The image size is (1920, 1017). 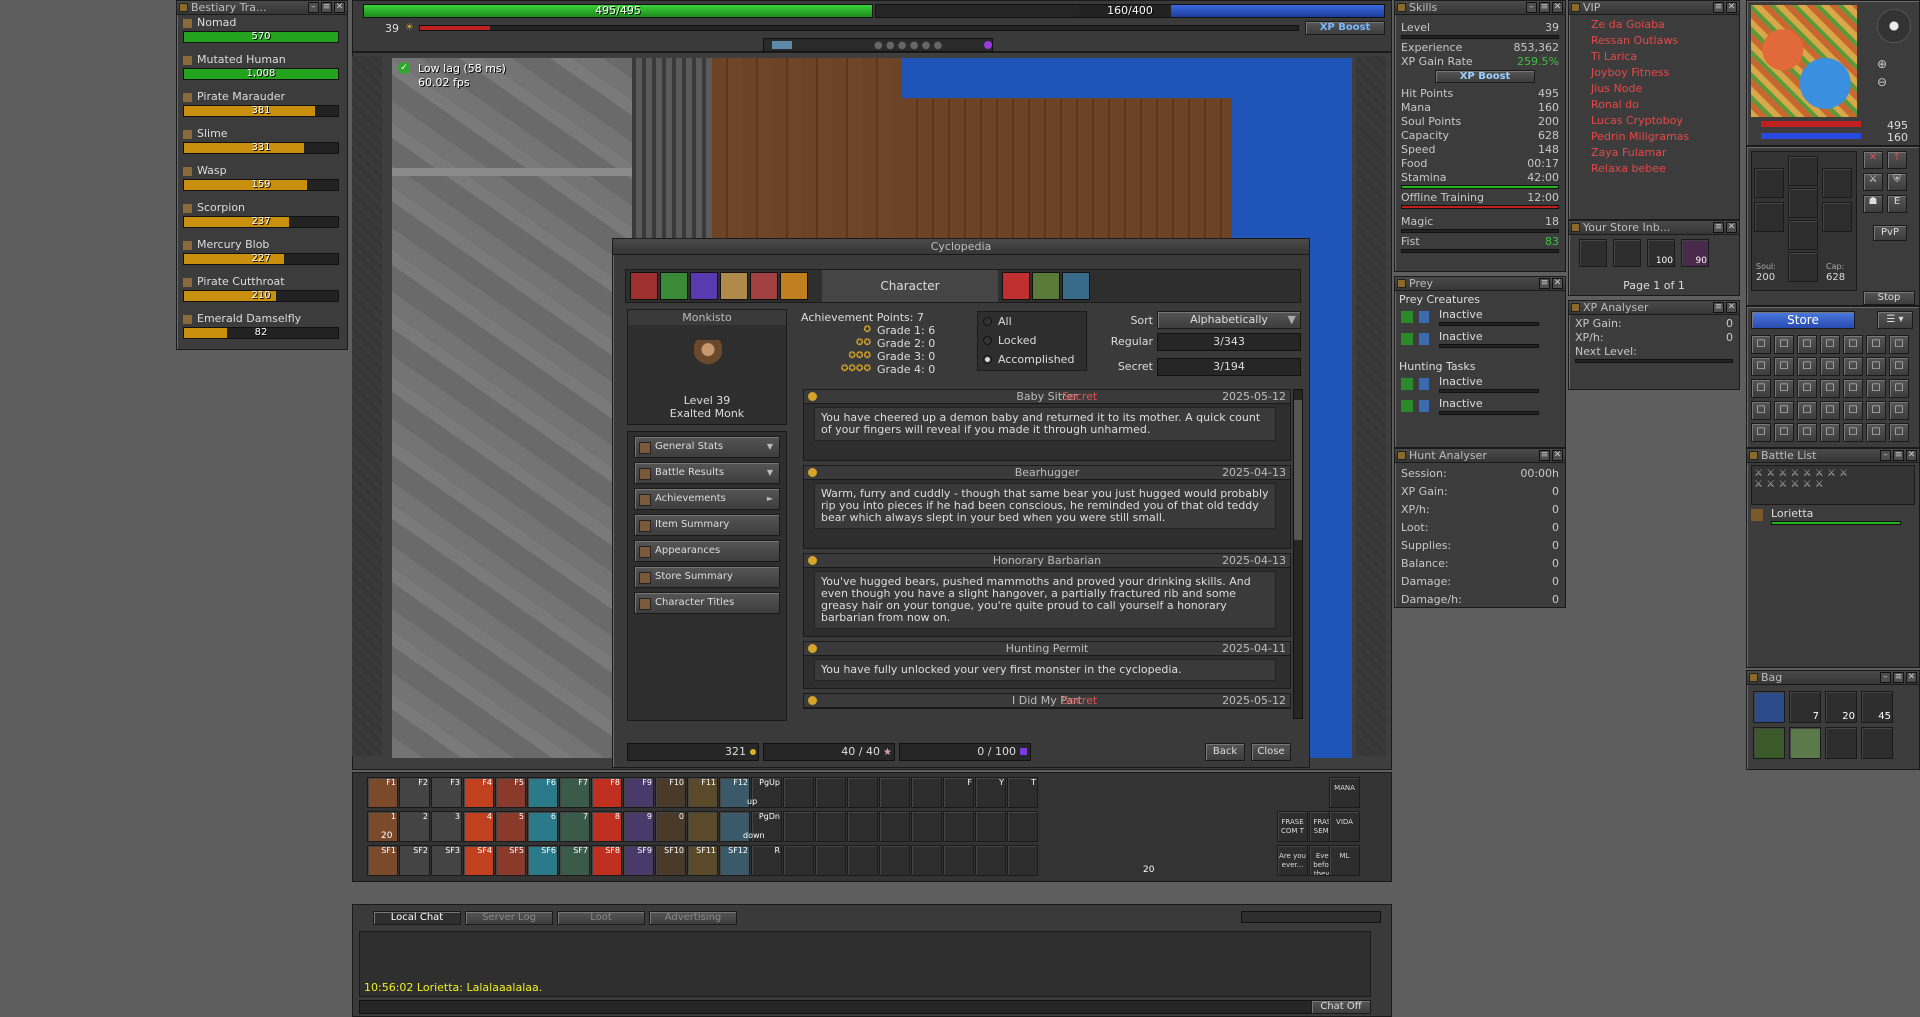 I want to click on hotkey-slot: 9, so click(x=638, y=826).